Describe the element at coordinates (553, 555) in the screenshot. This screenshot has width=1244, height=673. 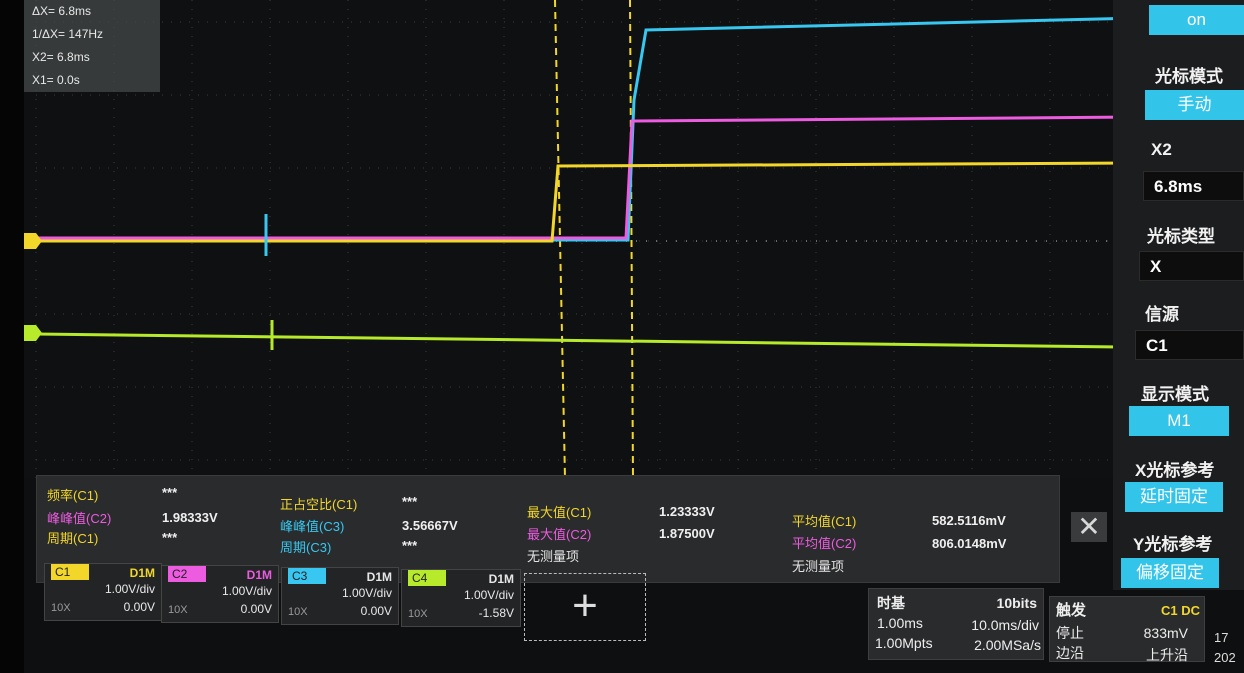
I see `empty-measure-slot-1: 无测量项` at that location.